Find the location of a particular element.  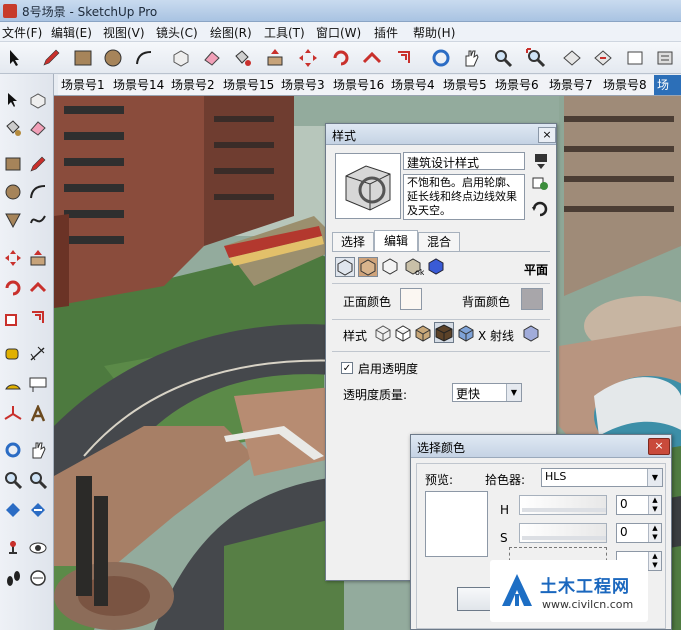

front-color-swatch is located at coordinates (411, 299).